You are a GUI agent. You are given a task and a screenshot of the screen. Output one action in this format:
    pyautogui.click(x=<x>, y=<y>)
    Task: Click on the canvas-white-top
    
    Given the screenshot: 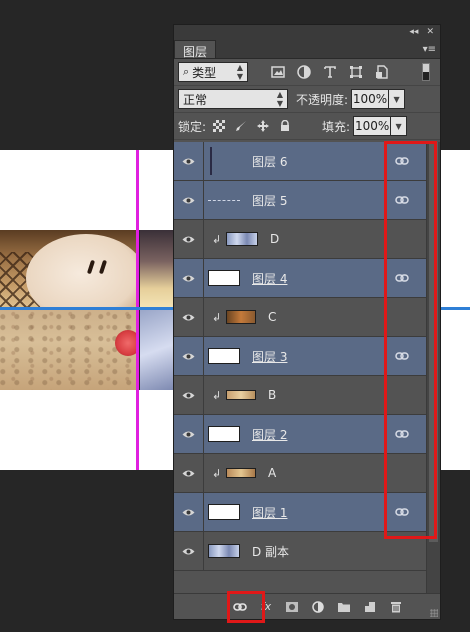 What is the action you would take?
    pyautogui.click(x=88, y=190)
    